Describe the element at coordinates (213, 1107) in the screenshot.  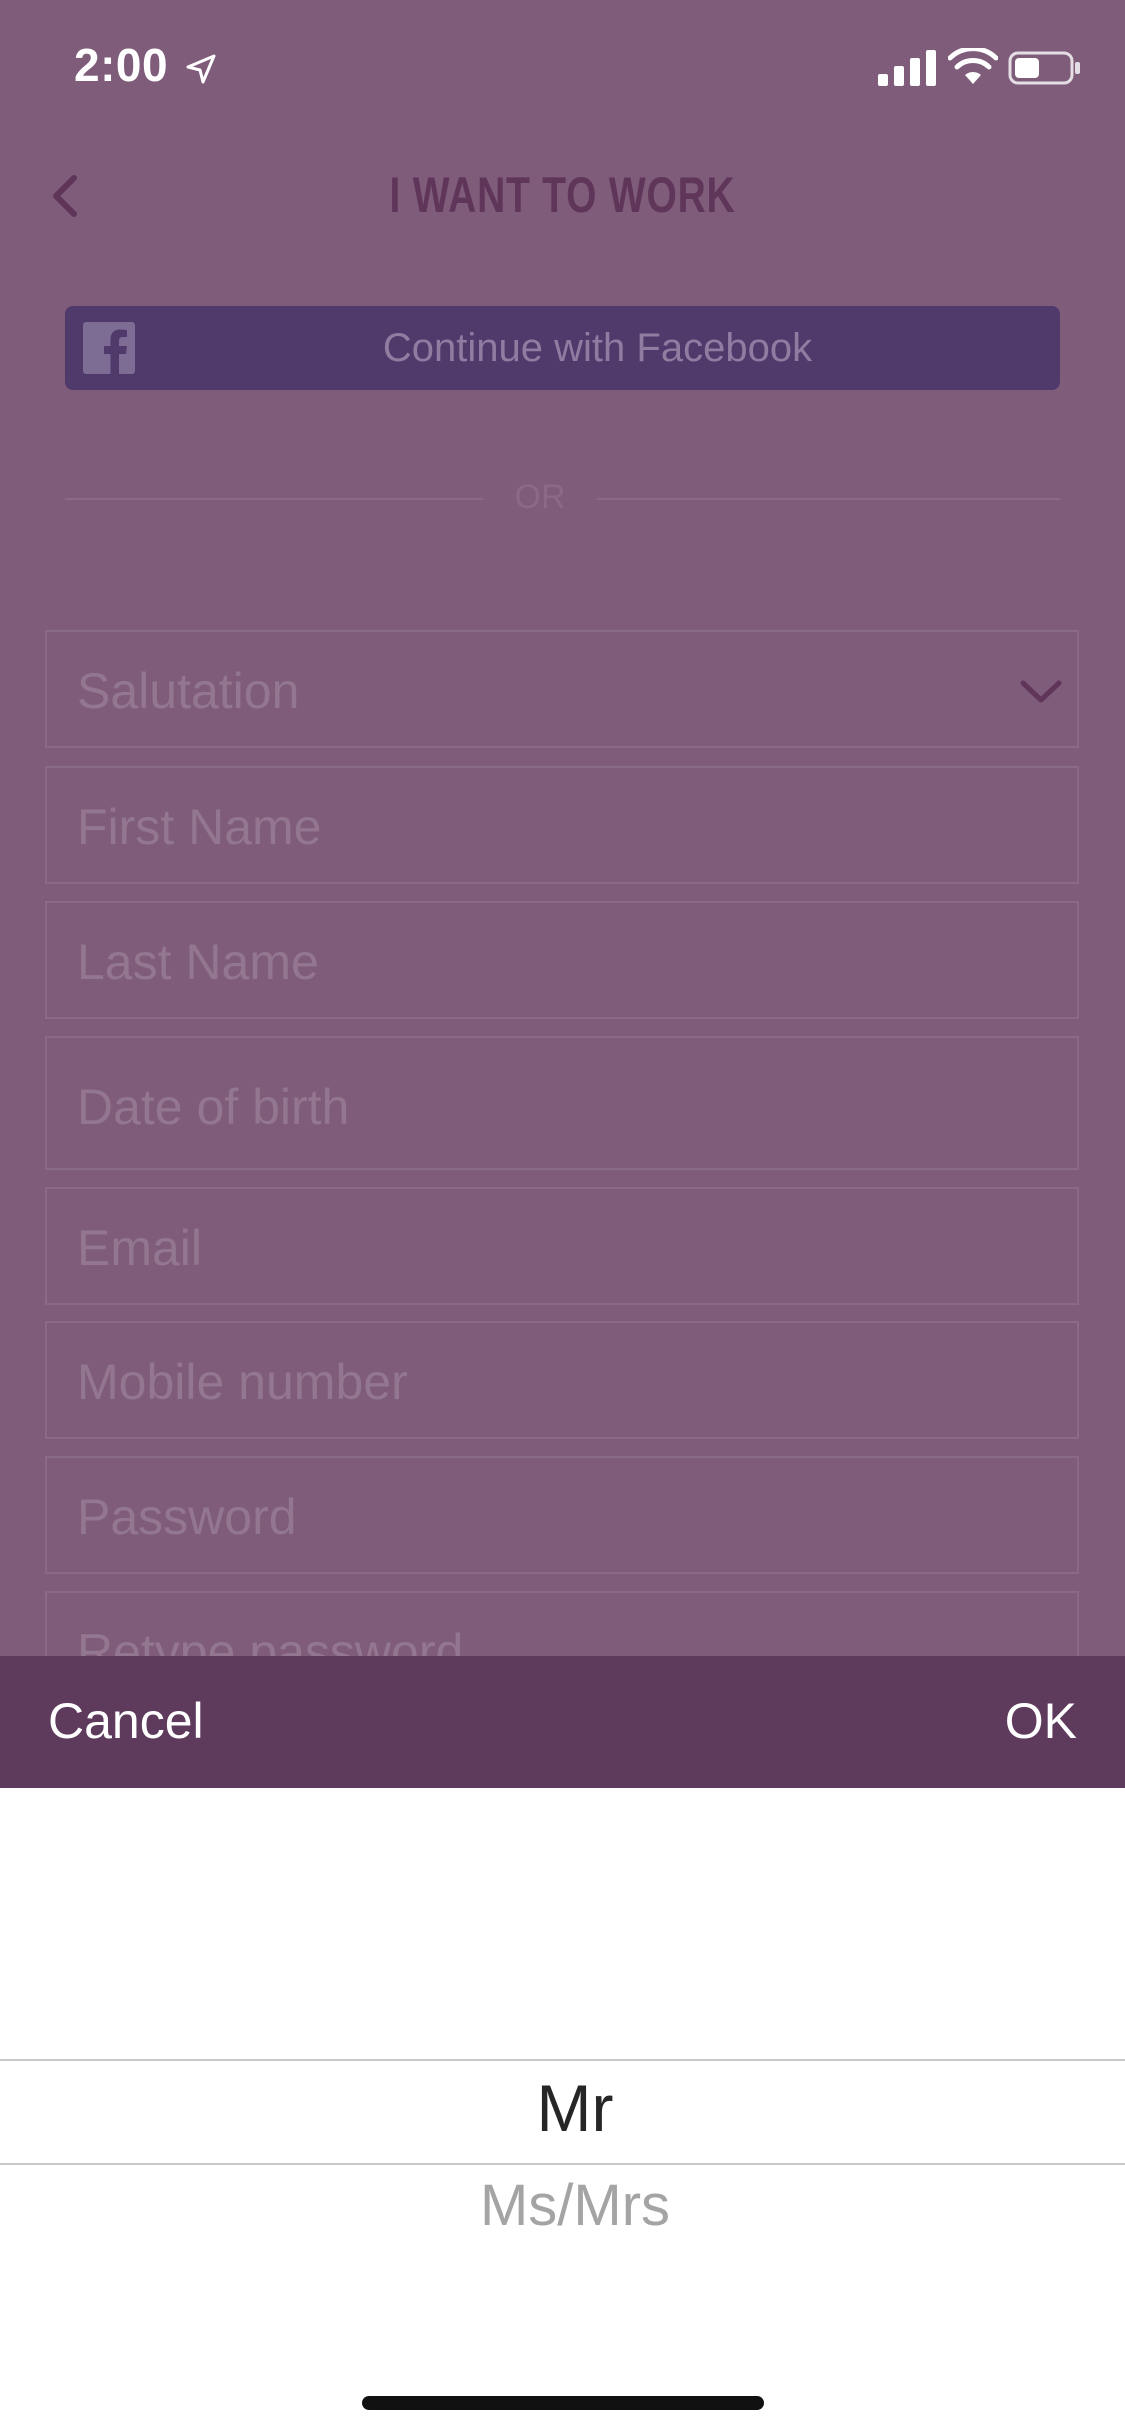
I see `date-of-birth-placeholder: Date of birth` at that location.